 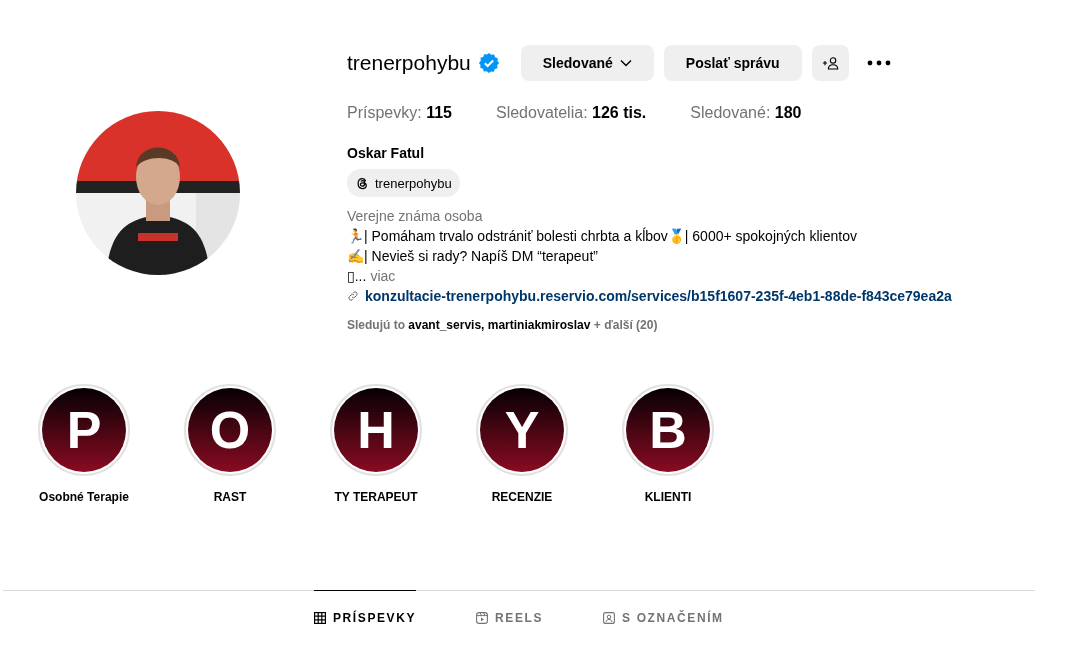 I want to click on username: trenerpohybu, so click(x=409, y=63).